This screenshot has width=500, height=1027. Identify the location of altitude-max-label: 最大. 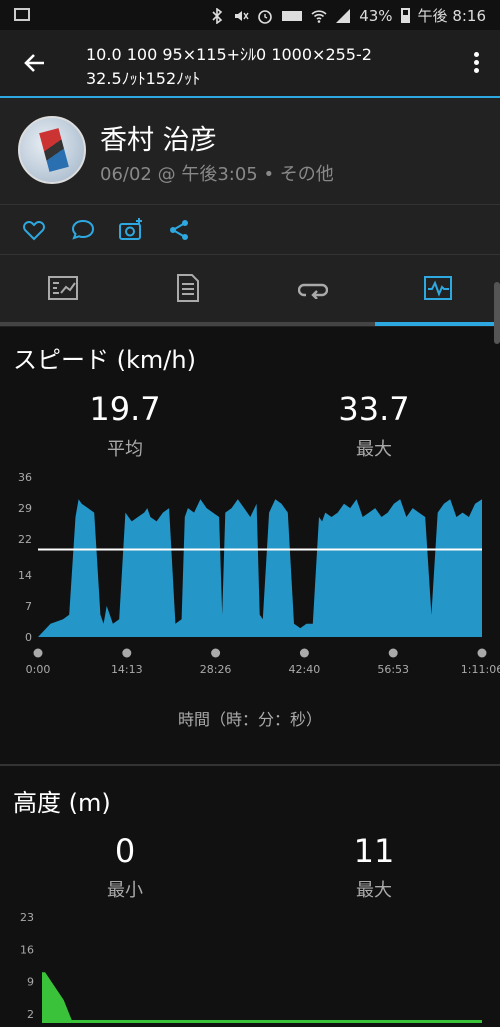
(374, 890).